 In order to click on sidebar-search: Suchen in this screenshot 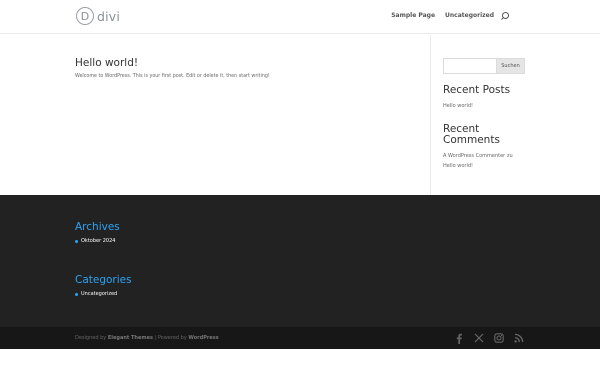, I will do `click(484, 66)`.